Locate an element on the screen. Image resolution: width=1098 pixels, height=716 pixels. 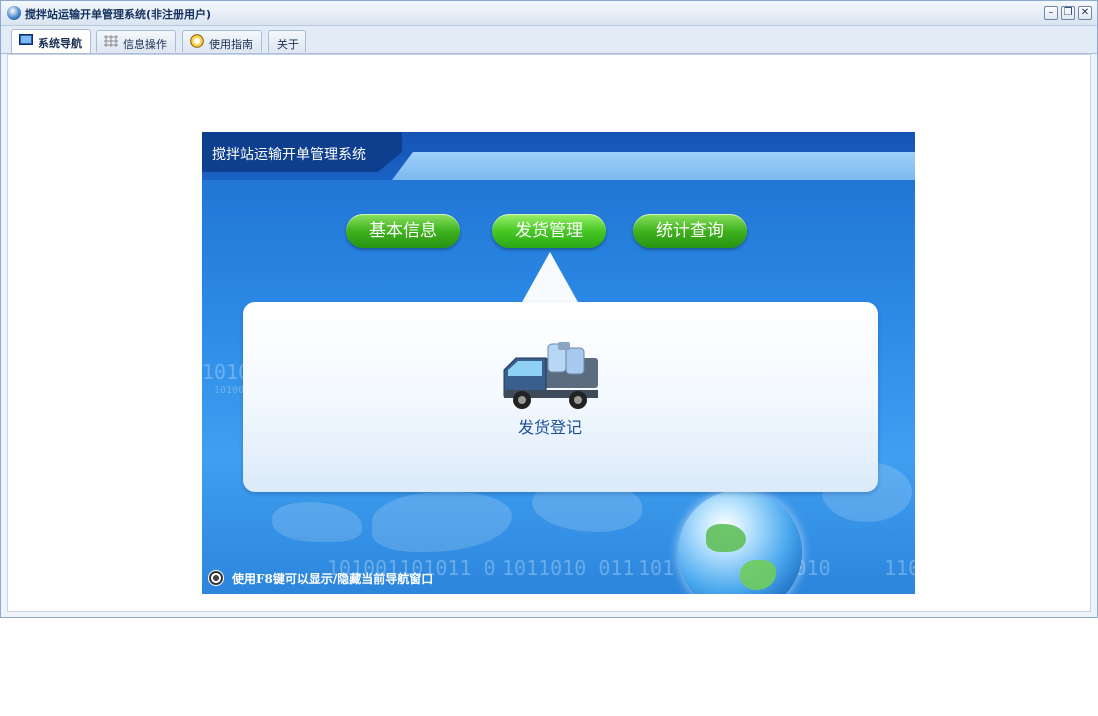
tab-user-guide: 使用指南 is located at coordinates (222, 41).